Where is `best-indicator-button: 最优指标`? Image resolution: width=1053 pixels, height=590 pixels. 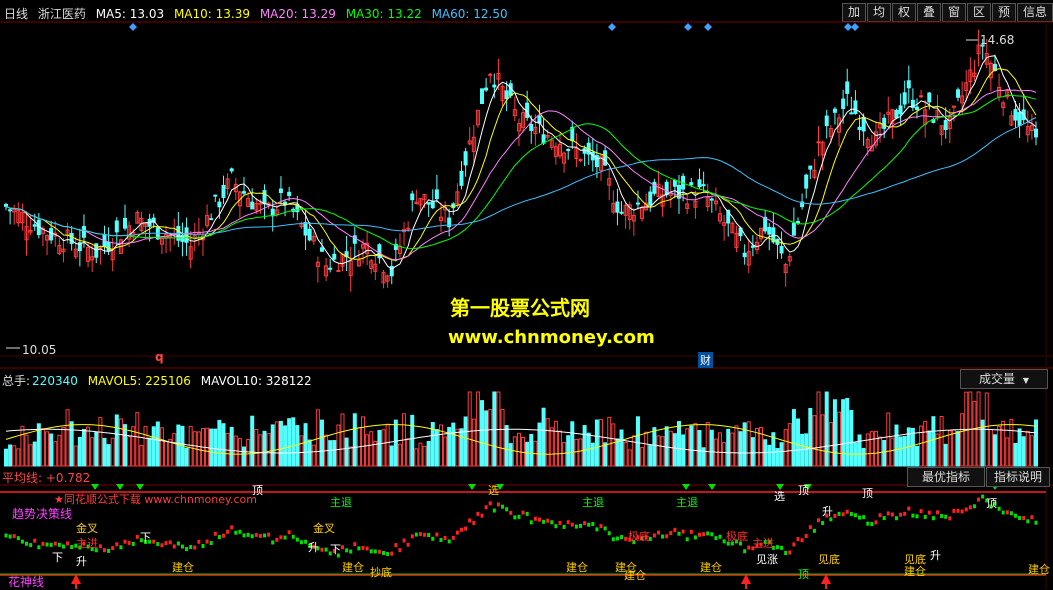 best-indicator-button: 最优指标 is located at coordinates (946, 477).